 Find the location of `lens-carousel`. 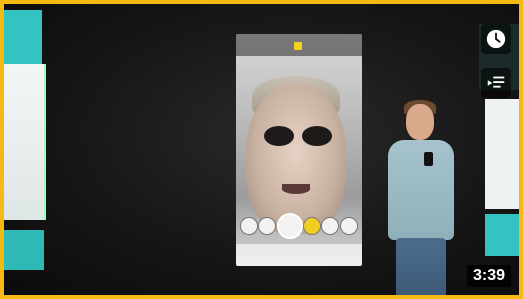

lens-carousel is located at coordinates (299, 226).